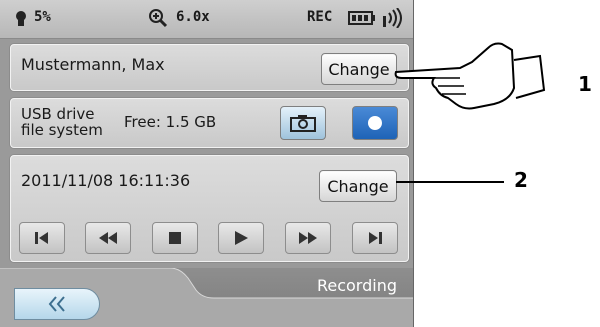 The width and height of the screenshot is (600, 327). I want to click on skip-end-button, so click(375, 238).